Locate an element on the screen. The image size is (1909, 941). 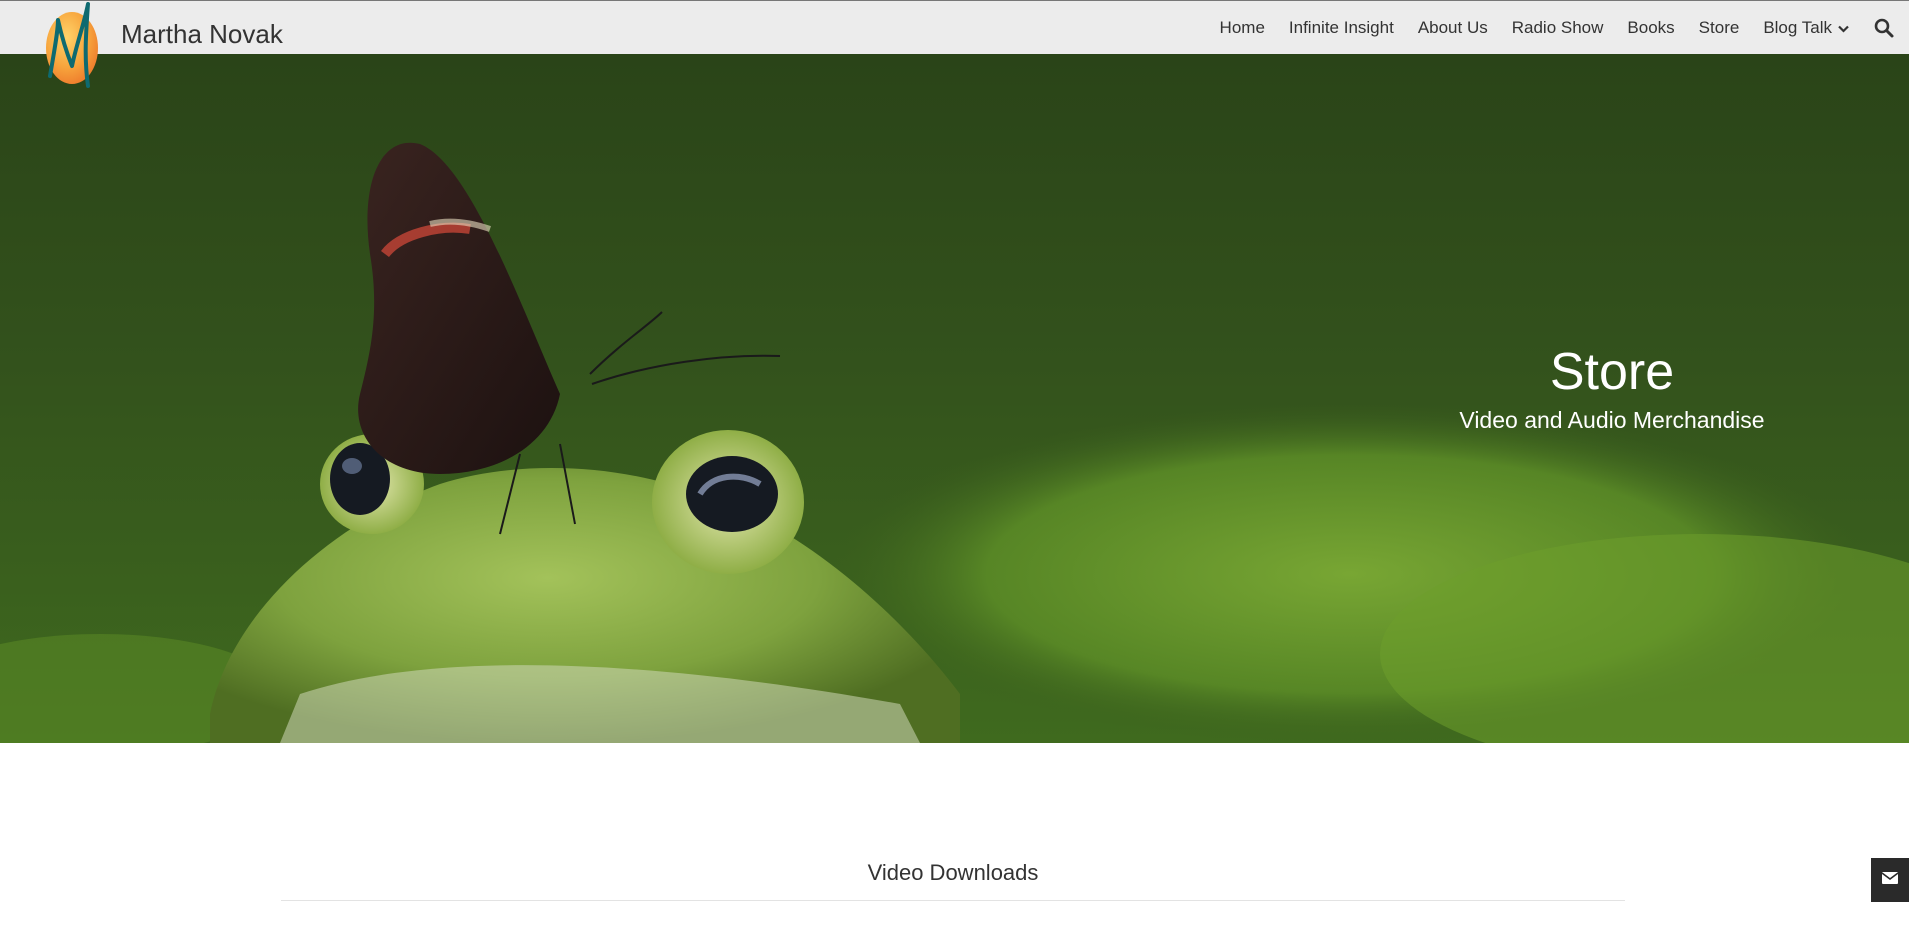
nav-item-radio-show: Radio Show is located at coordinates (1558, 28).